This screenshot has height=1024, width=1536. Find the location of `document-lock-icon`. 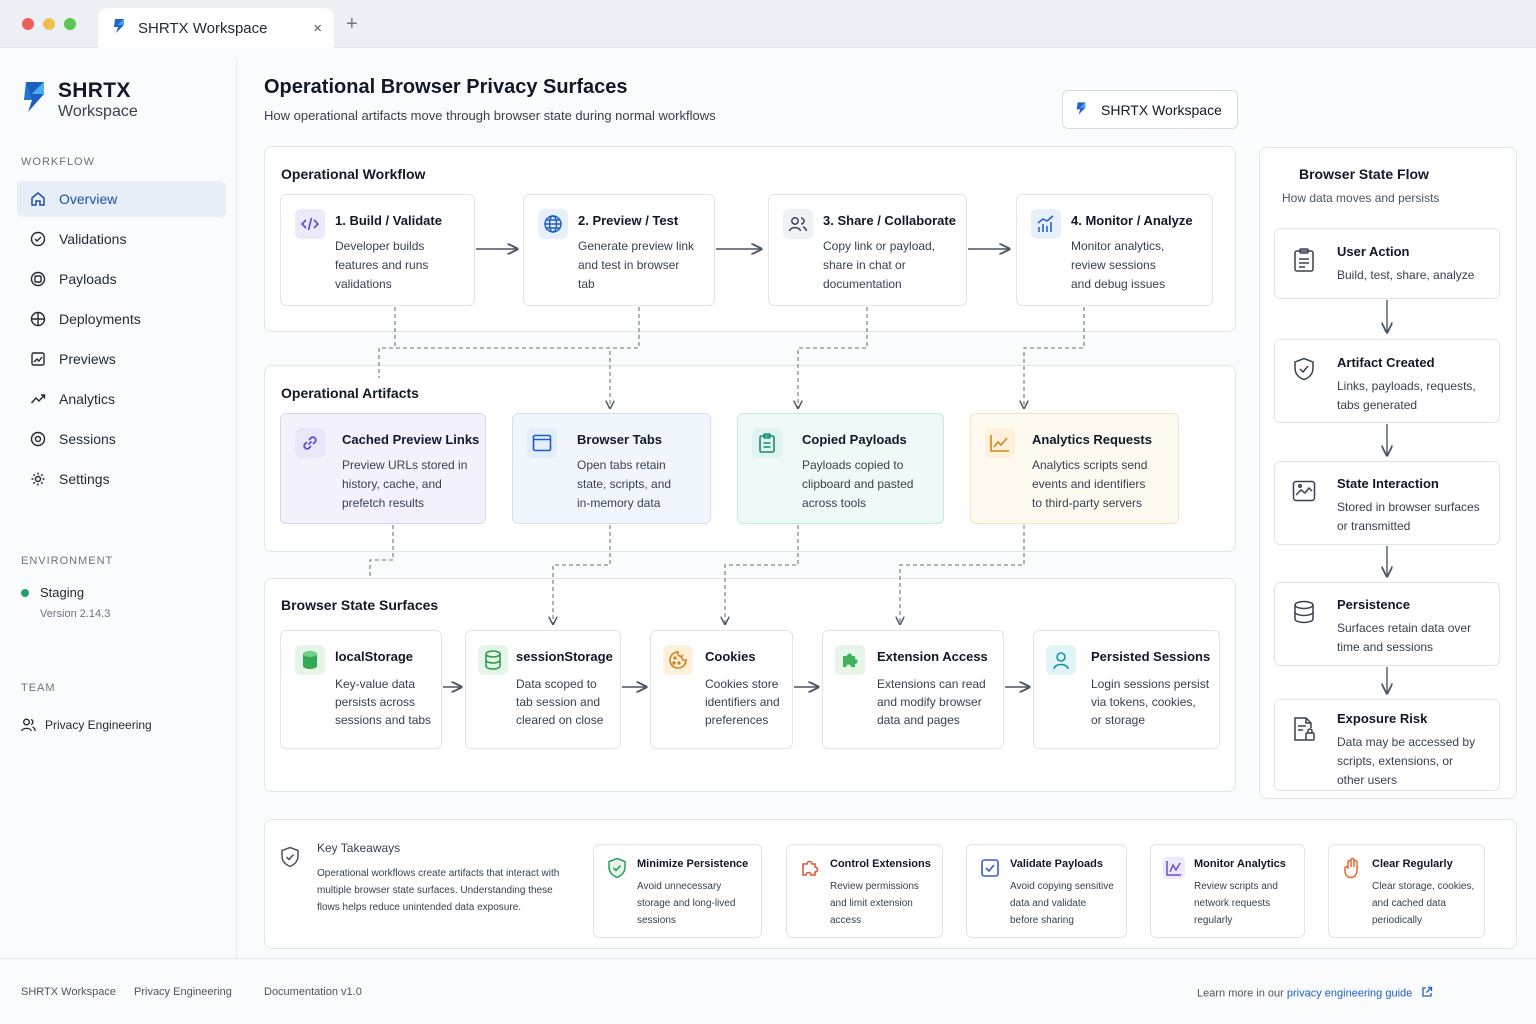

document-lock-icon is located at coordinates (1304, 729).